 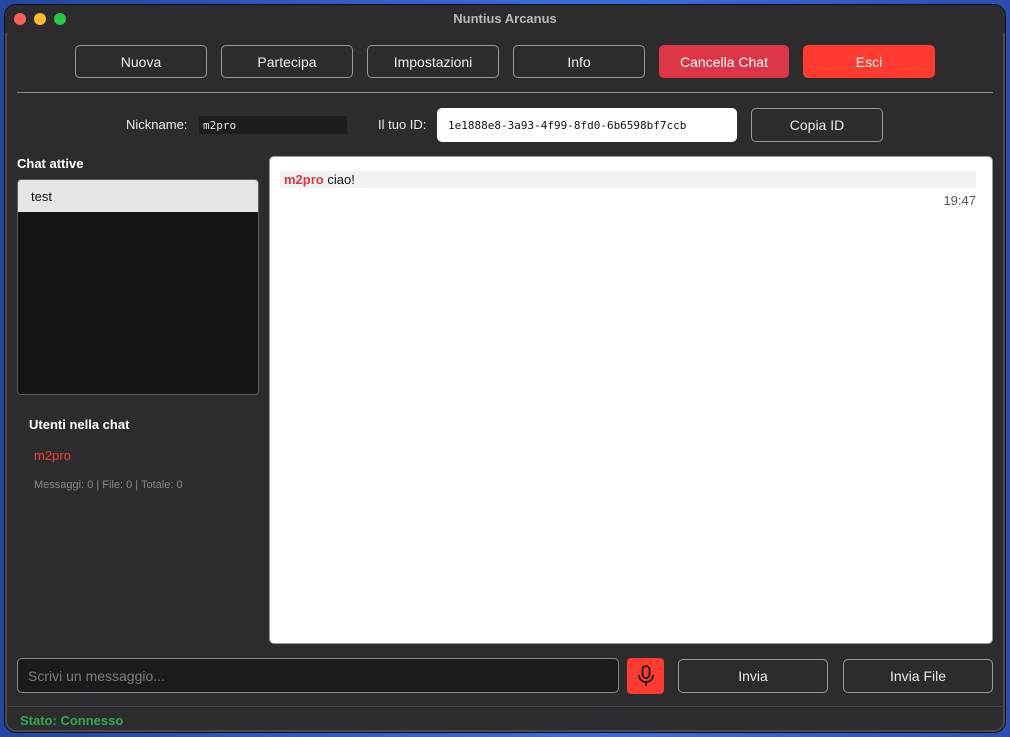 I want to click on send-file-button: Invia File, so click(x=918, y=676).